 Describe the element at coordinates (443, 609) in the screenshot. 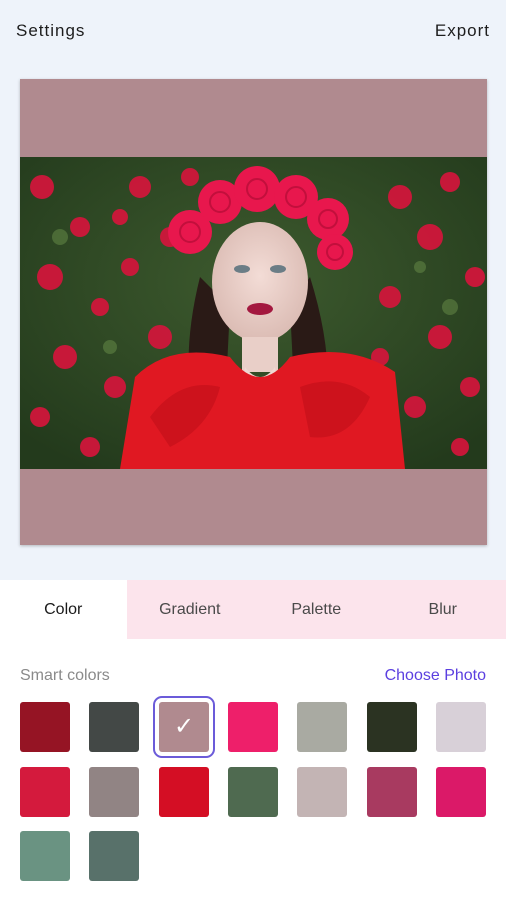

I see `tab-blur: Blur` at that location.